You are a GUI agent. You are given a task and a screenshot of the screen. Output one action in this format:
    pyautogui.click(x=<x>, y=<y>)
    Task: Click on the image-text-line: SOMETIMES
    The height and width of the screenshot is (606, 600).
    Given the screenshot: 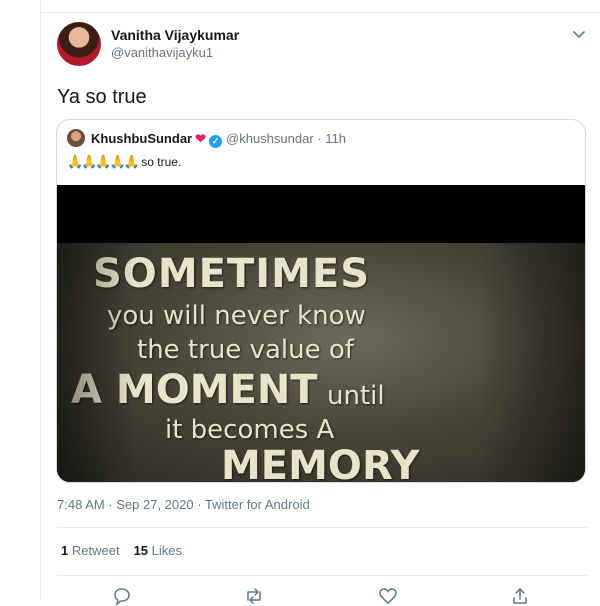 What is the action you would take?
    pyautogui.click(x=232, y=274)
    